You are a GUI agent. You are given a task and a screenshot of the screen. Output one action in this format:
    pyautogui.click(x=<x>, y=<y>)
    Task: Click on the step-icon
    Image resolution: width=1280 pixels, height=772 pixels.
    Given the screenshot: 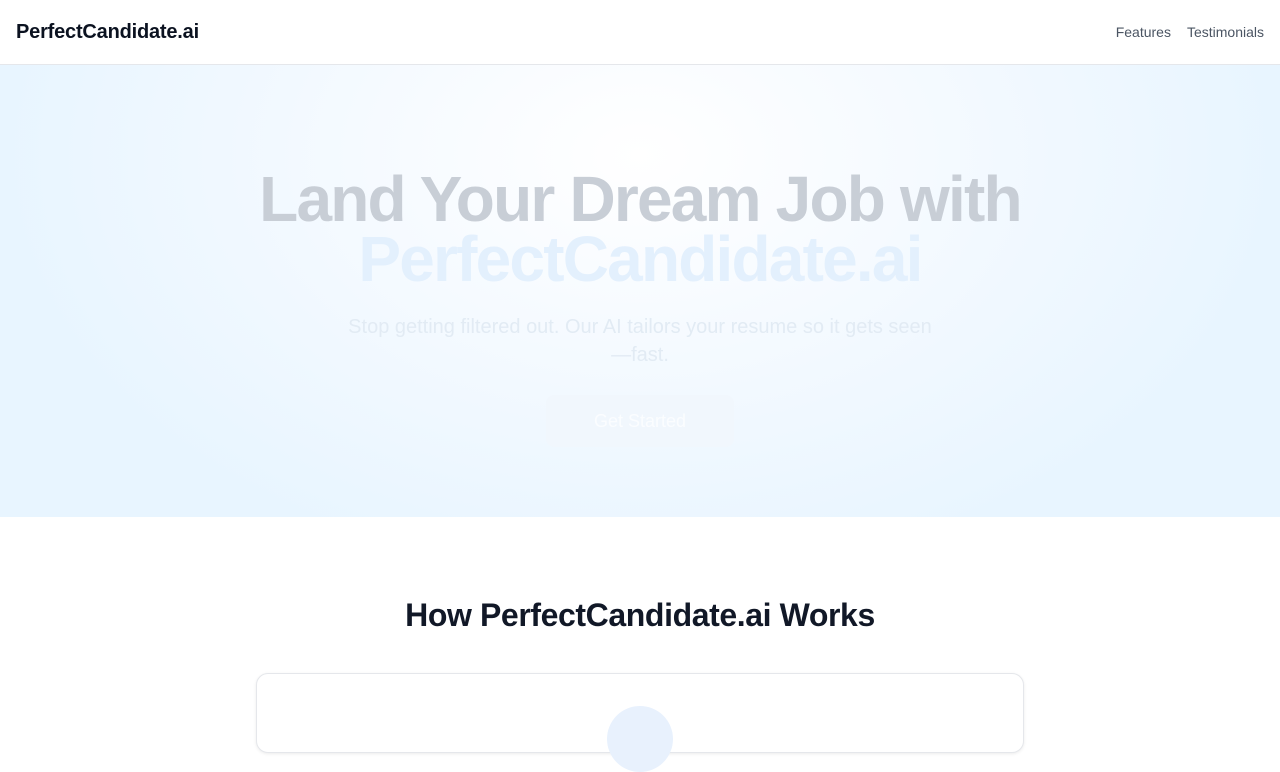 What is the action you would take?
    pyautogui.click(x=640, y=739)
    